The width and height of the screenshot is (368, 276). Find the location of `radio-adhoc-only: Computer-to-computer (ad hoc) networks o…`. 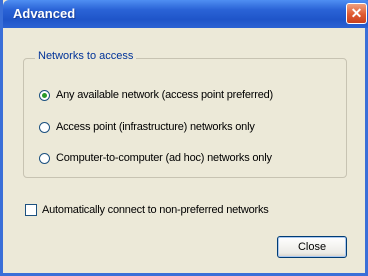

radio-adhoc-only: Computer-to-computer (ad hoc) networks o… is located at coordinates (155, 158).